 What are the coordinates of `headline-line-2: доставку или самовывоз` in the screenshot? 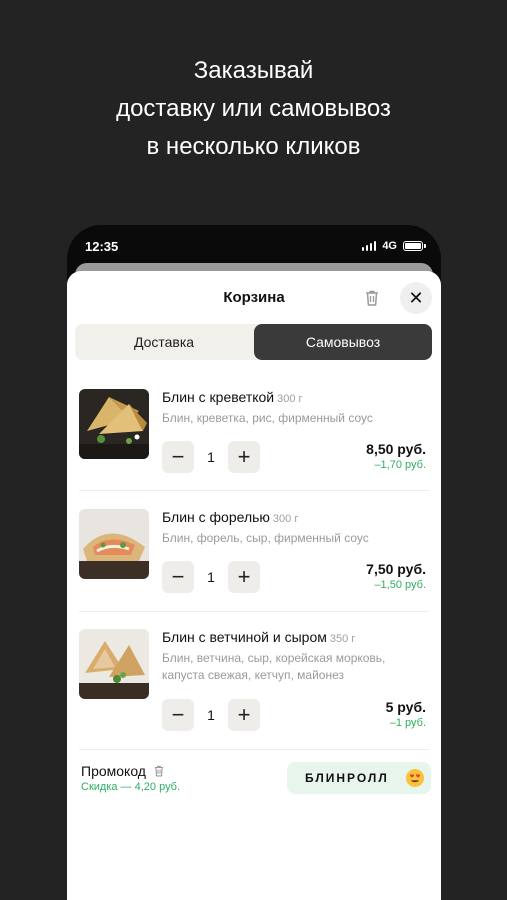 It's located at (253, 108).